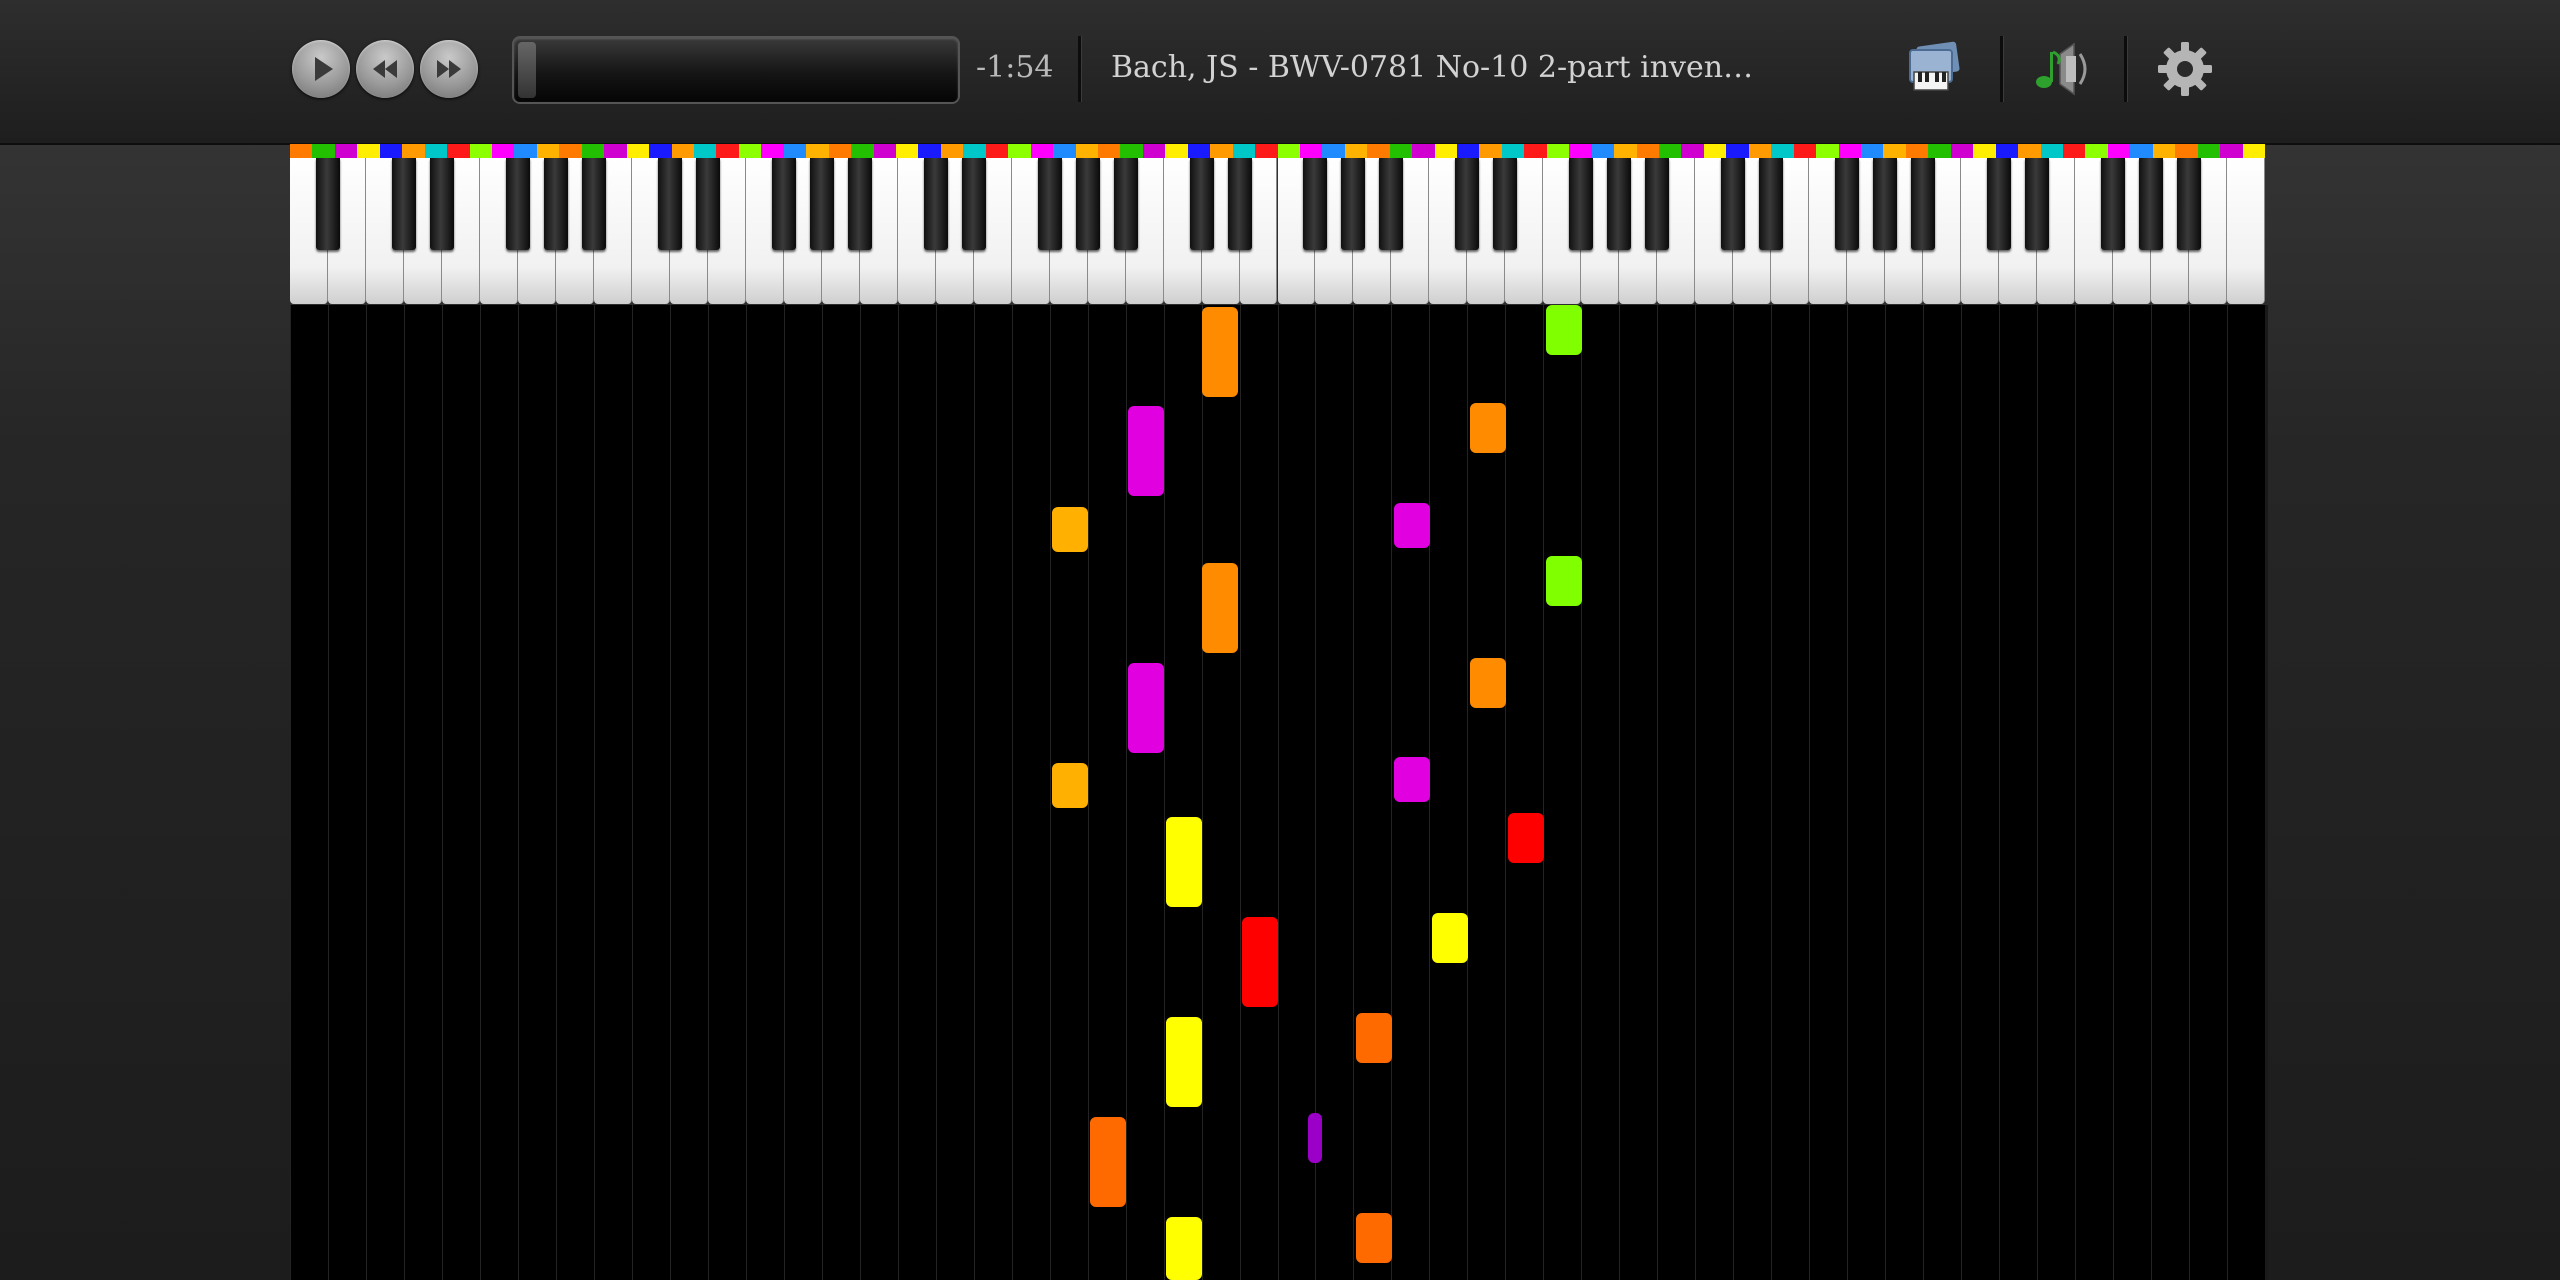  What do you see at coordinates (2185, 69) in the screenshot?
I see `settings-button` at bounding box center [2185, 69].